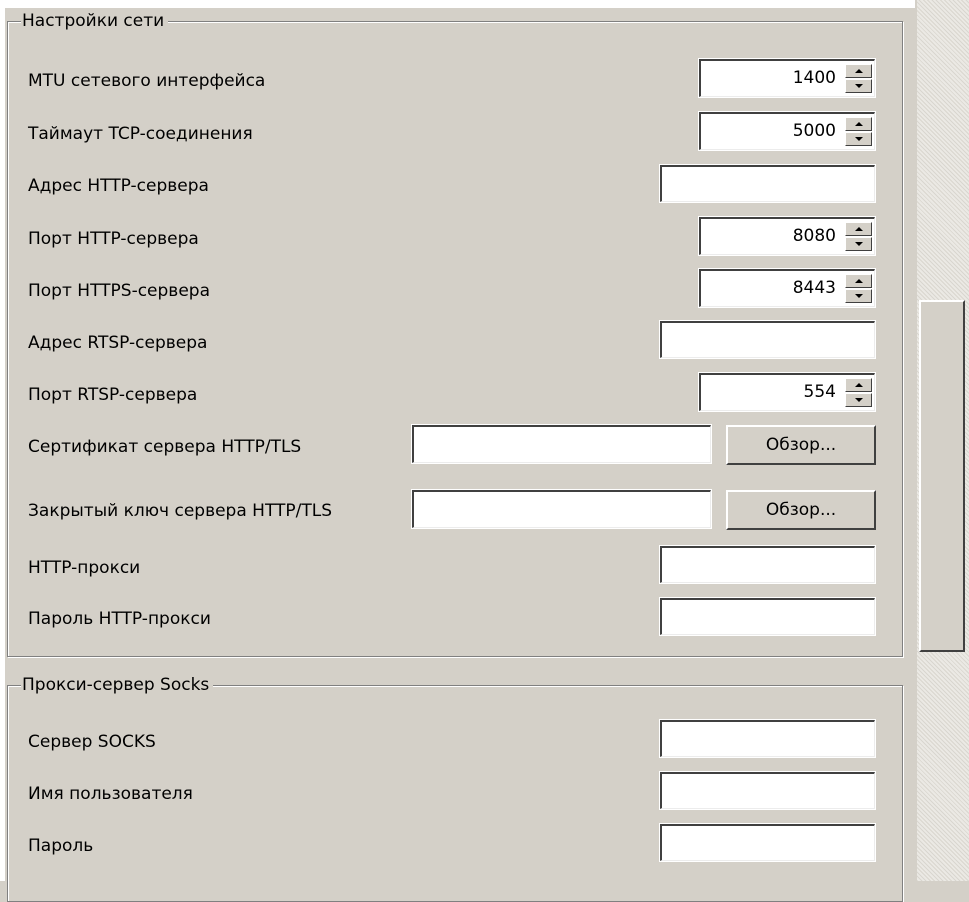 This screenshot has height=902, width=969. What do you see at coordinates (147, 81) in the screenshot?
I see `mtu-label: MTU сетевого интерфейса` at bounding box center [147, 81].